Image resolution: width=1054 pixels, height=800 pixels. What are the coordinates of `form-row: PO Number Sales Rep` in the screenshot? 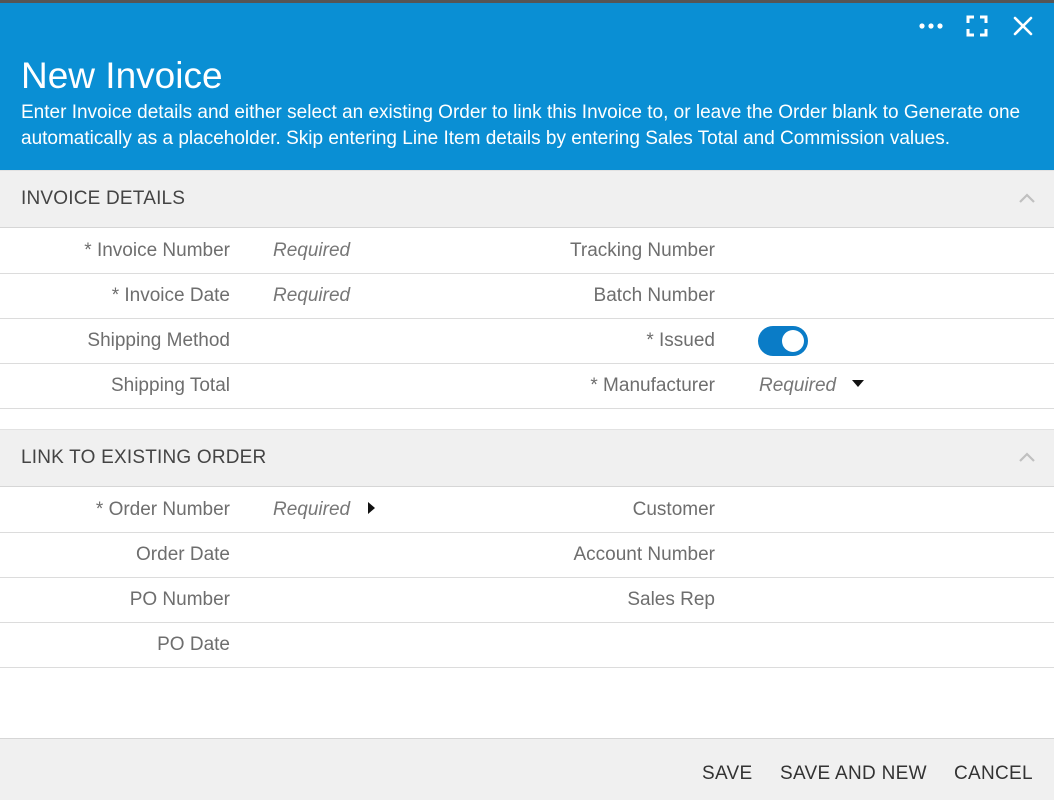 It's located at (527, 600).